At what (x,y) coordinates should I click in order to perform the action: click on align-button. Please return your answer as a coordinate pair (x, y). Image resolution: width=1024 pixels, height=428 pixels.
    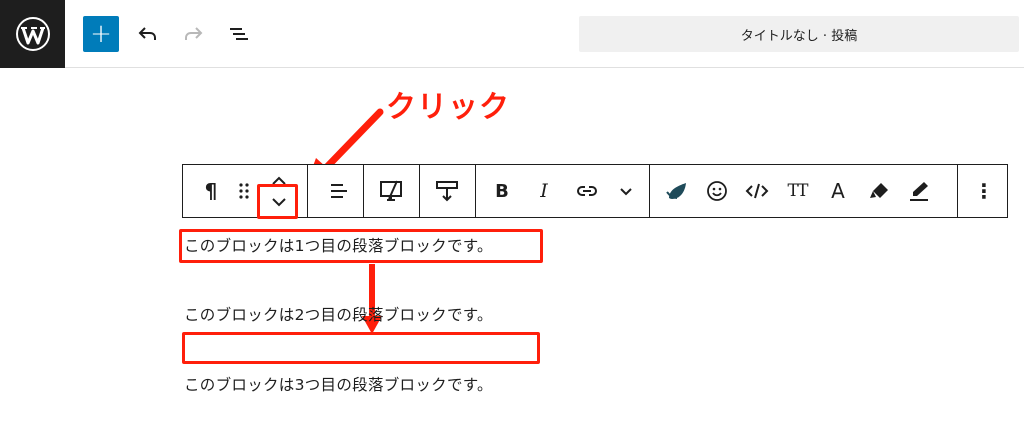
    Looking at the image, I should click on (339, 191).